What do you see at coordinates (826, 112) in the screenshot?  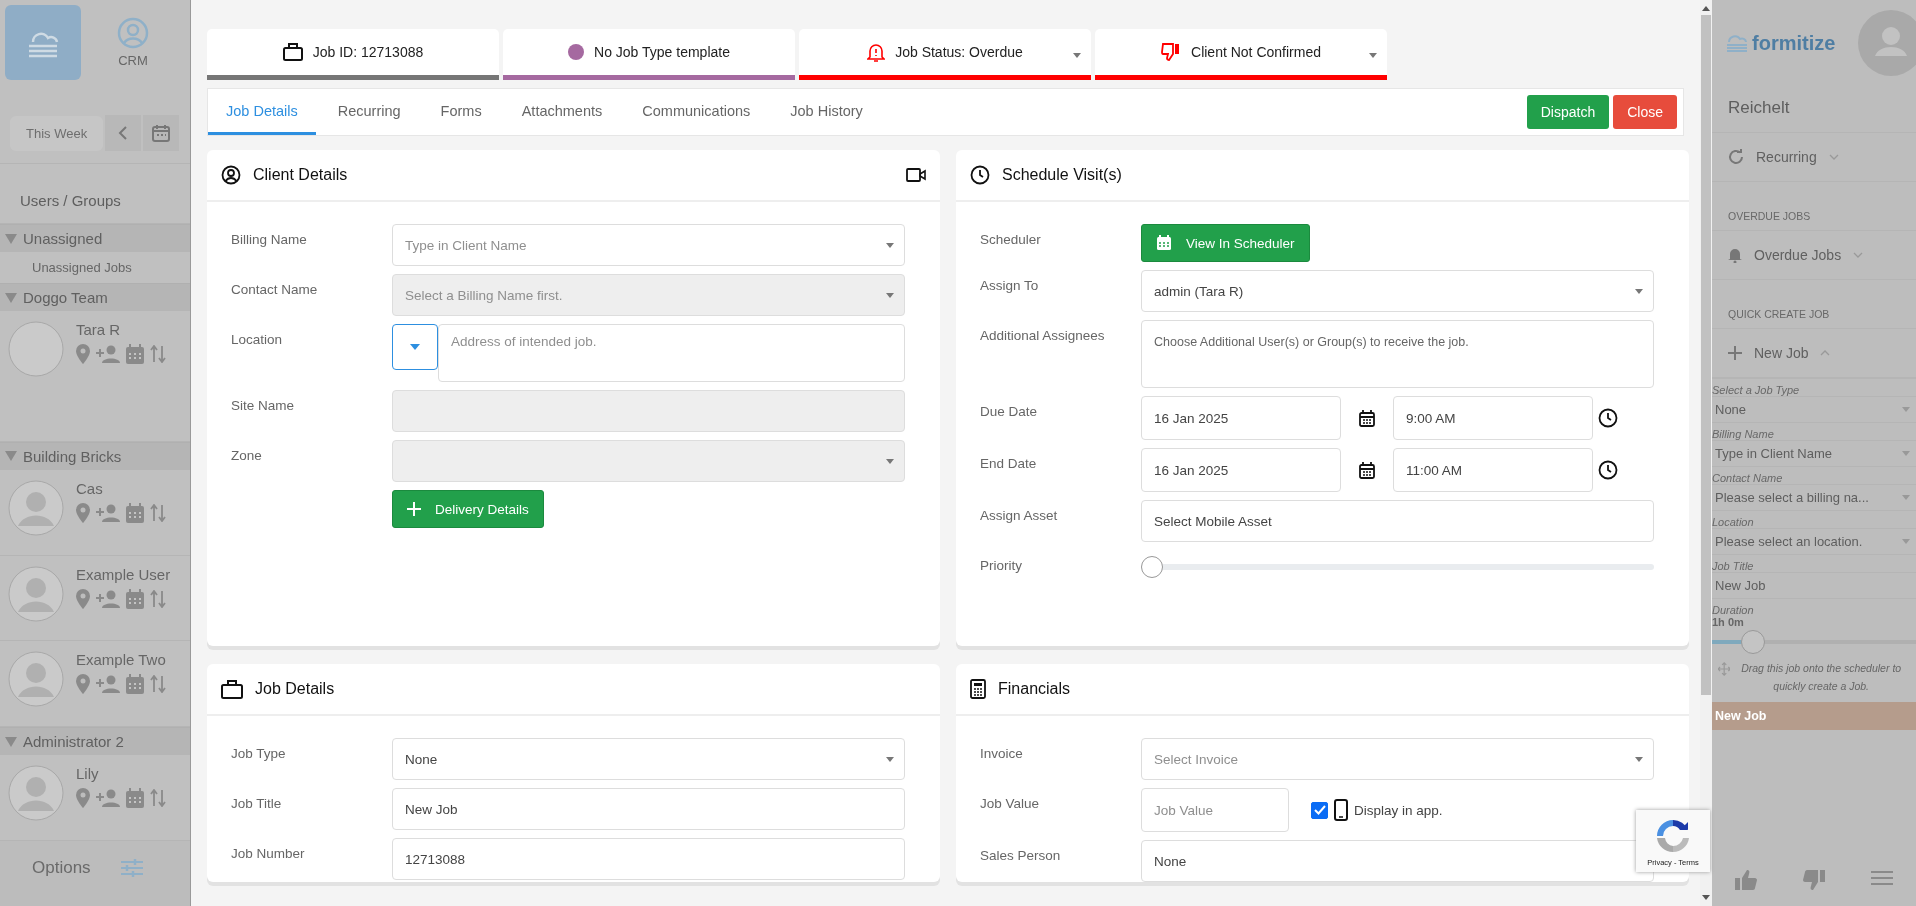 I see `tab: Job History` at bounding box center [826, 112].